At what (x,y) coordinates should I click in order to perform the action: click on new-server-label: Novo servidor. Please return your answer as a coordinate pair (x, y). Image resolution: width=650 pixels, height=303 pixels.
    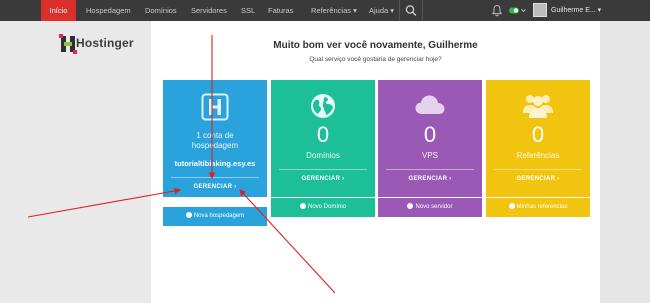
    Looking at the image, I should click on (434, 207).